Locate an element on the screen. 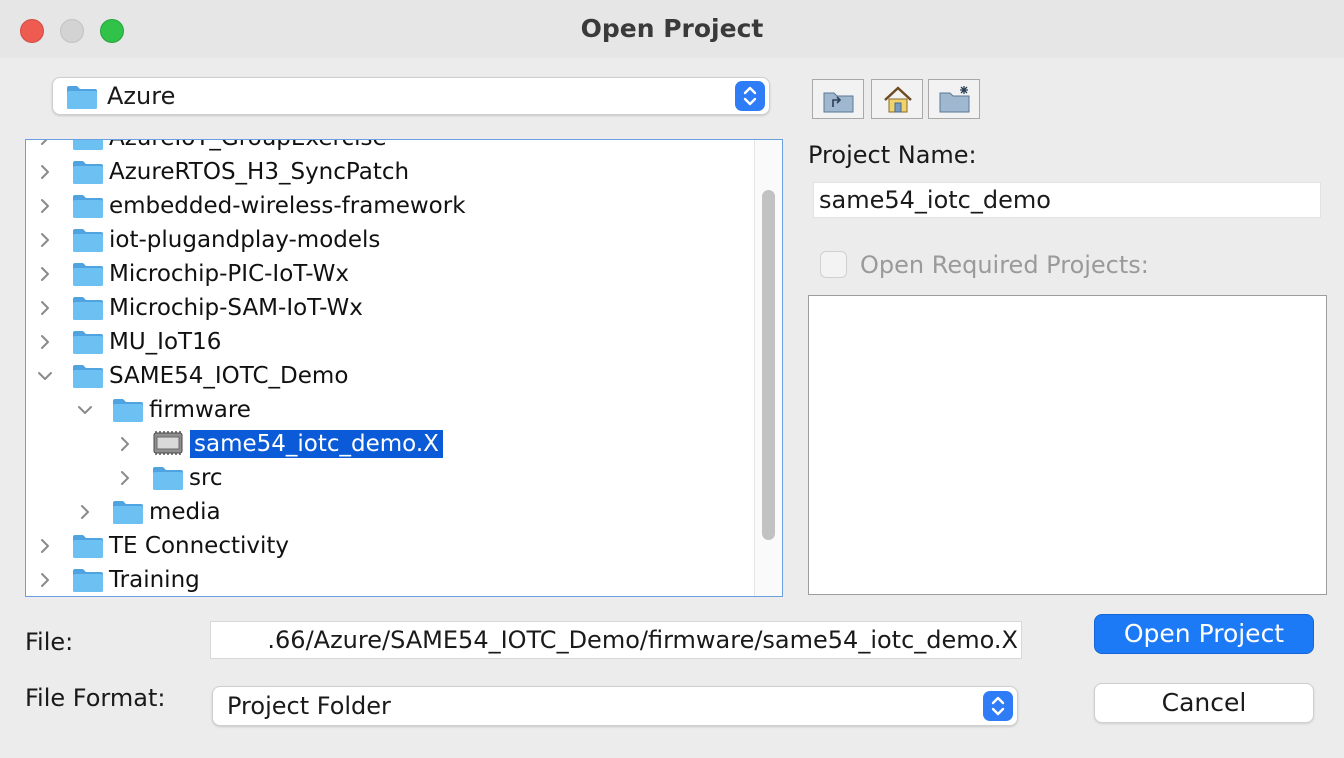 This screenshot has height=758, width=1344. open-required-checkbox is located at coordinates (833, 264).